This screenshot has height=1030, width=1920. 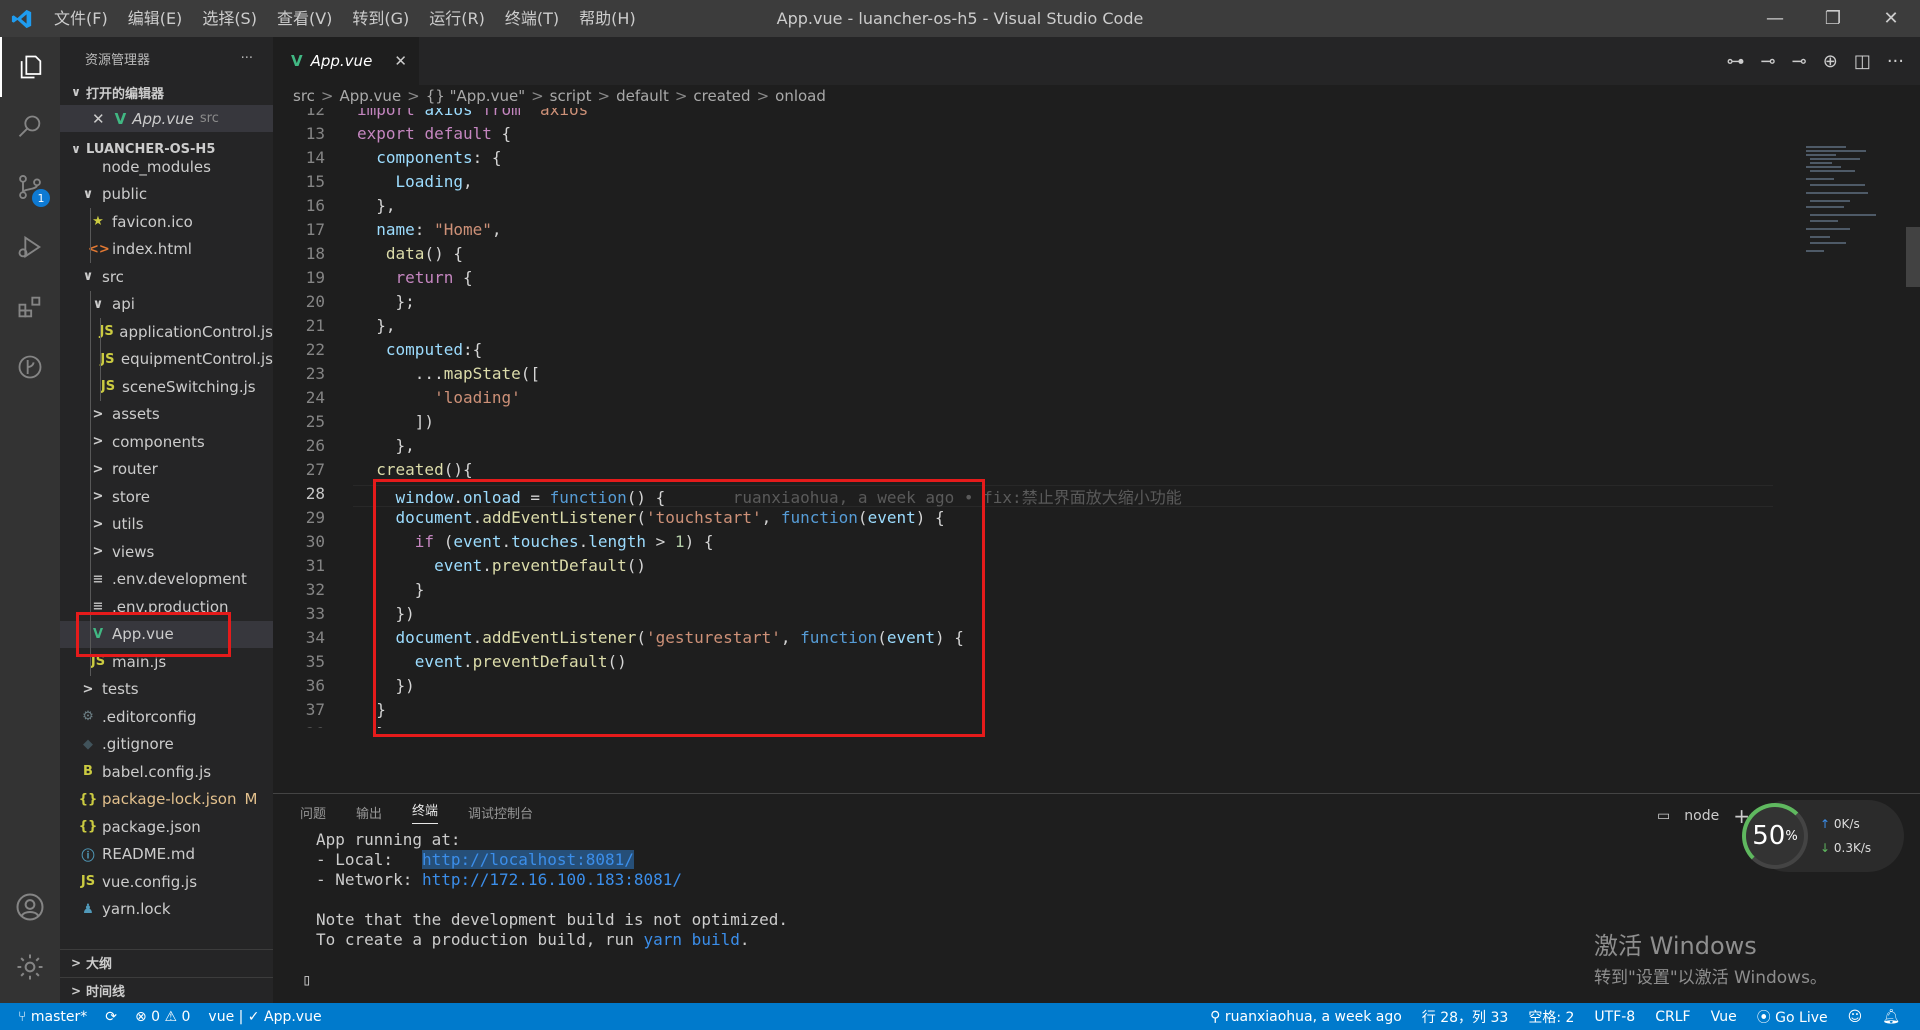 I want to click on menu-item: 终端(T), so click(x=532, y=18).